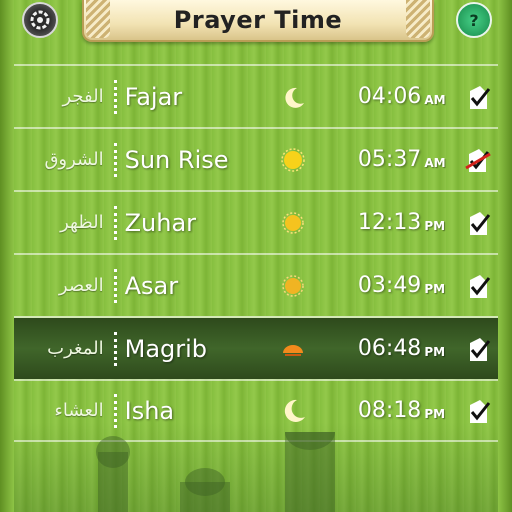 The height and width of the screenshot is (512, 512). I want to click on help-glyph: ?, so click(474, 20).